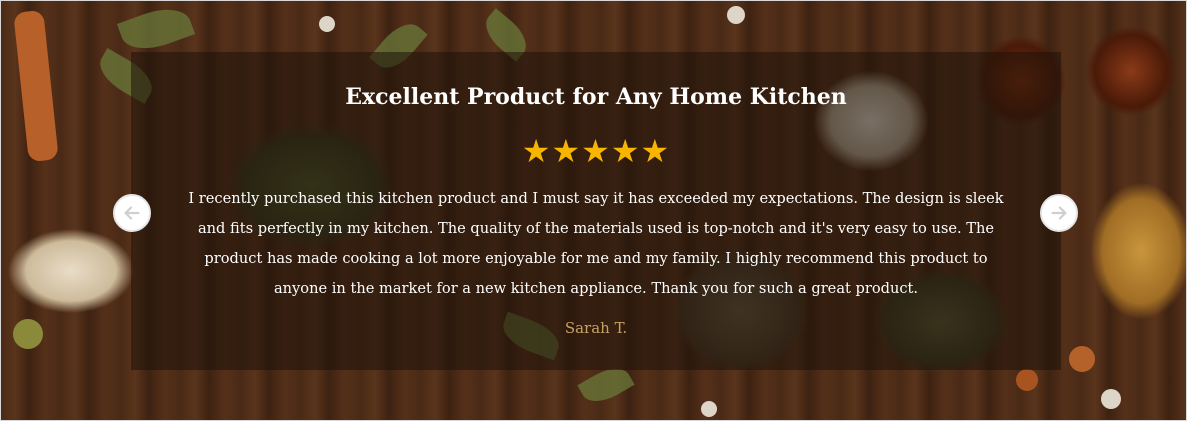  I want to click on arrow-right-icon, so click(1059, 213).